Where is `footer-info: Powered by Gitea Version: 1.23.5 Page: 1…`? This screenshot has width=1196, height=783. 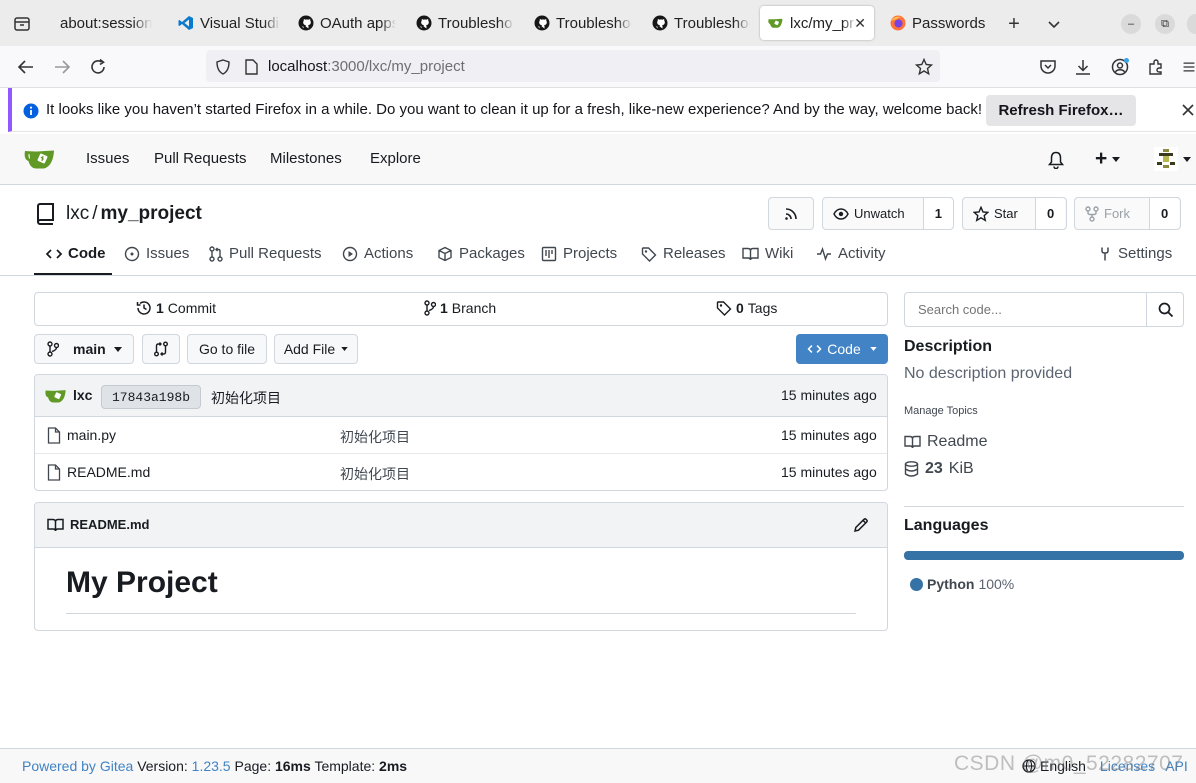
footer-info: Powered by Gitea Version: 1.23.5 Page: 1… is located at coordinates (215, 766).